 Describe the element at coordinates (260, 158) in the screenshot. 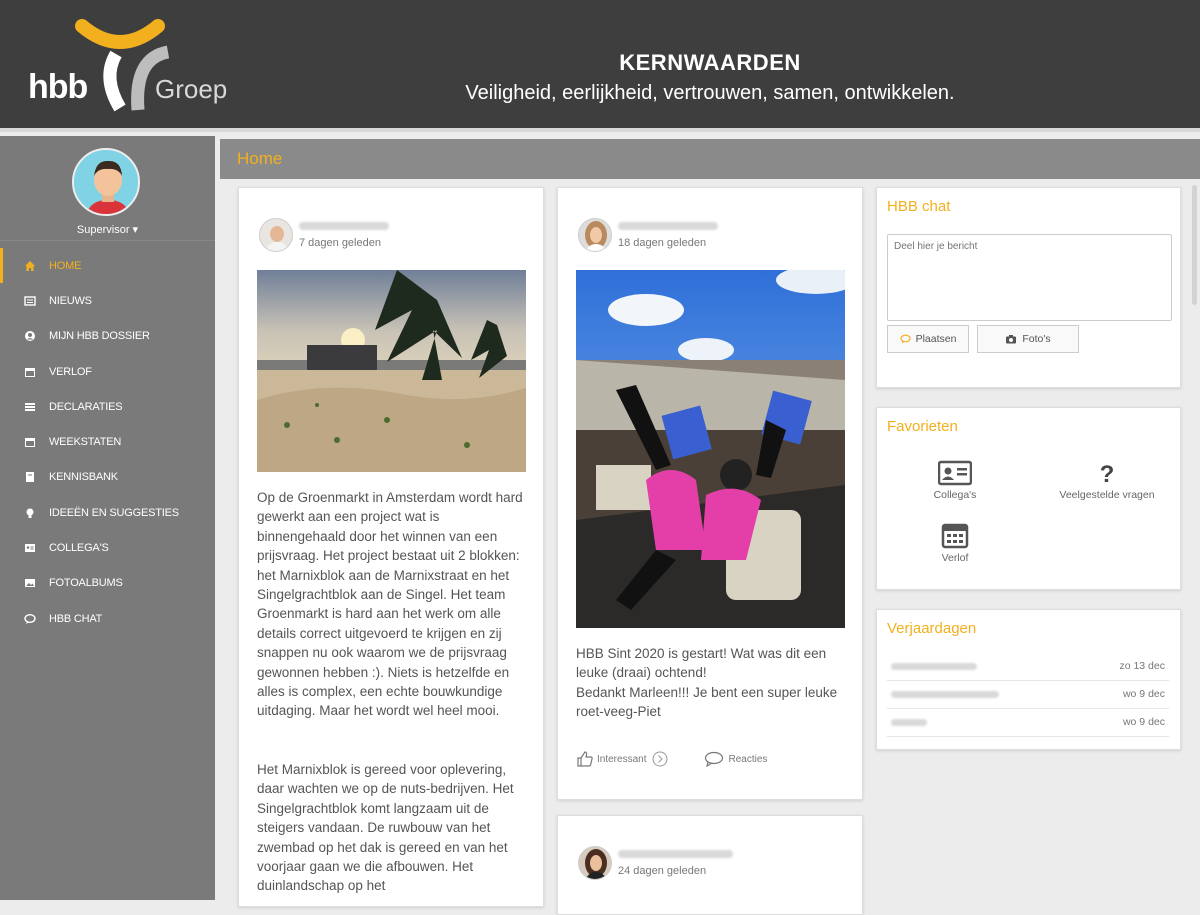

I see `page-title: Home` at that location.